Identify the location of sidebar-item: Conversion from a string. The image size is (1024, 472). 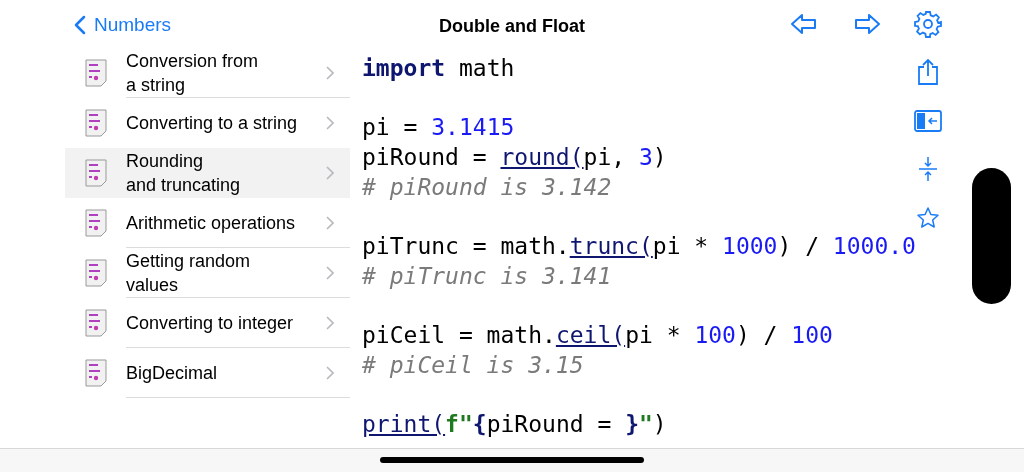
(207, 73).